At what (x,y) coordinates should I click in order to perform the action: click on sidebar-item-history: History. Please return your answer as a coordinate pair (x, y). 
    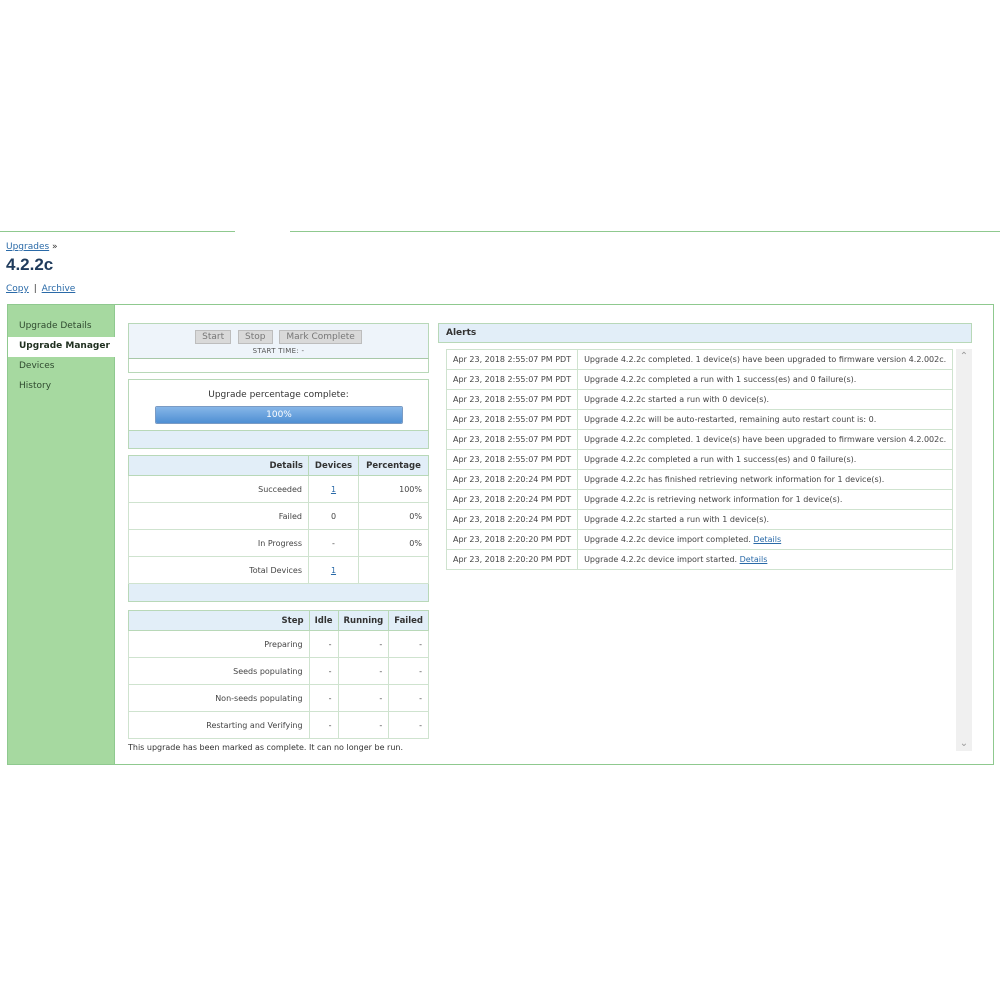
    Looking at the image, I should click on (61, 387).